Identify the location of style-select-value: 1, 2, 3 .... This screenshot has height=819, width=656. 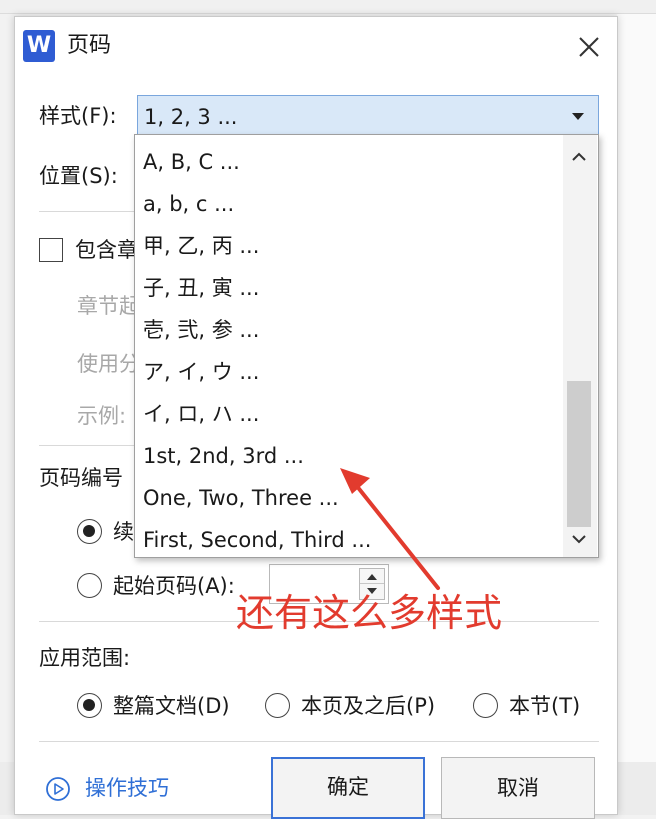
(191, 117).